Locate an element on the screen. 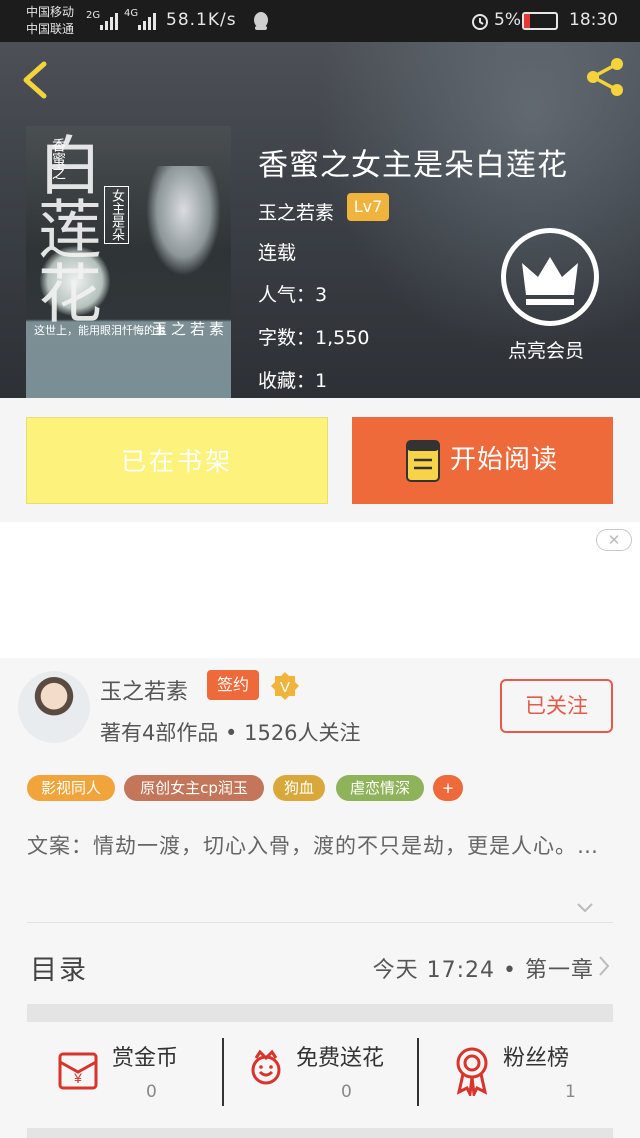 This screenshot has height=1138, width=640. fan-count: 1 is located at coordinates (570, 1092).